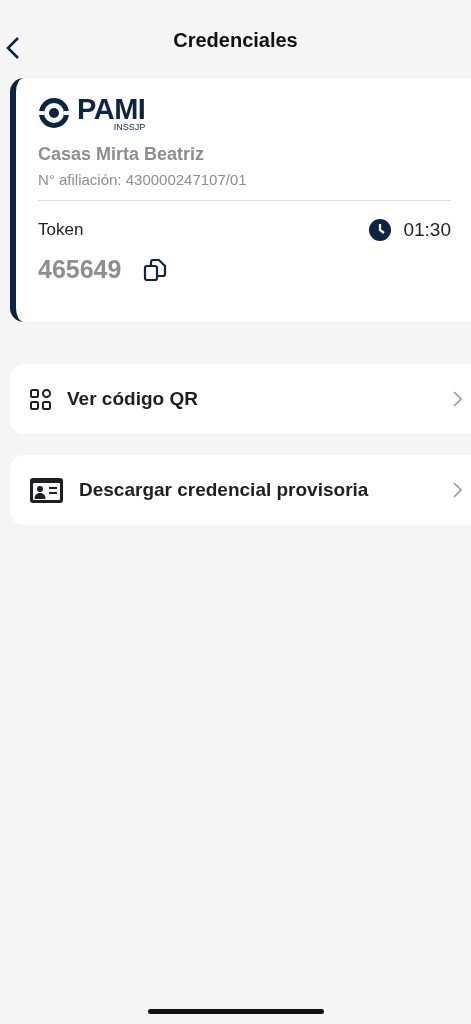 The image size is (471, 1024). What do you see at coordinates (143, 179) in the screenshot?
I see `affiliate-number: N° afiliación: 430000247107/01` at bounding box center [143, 179].